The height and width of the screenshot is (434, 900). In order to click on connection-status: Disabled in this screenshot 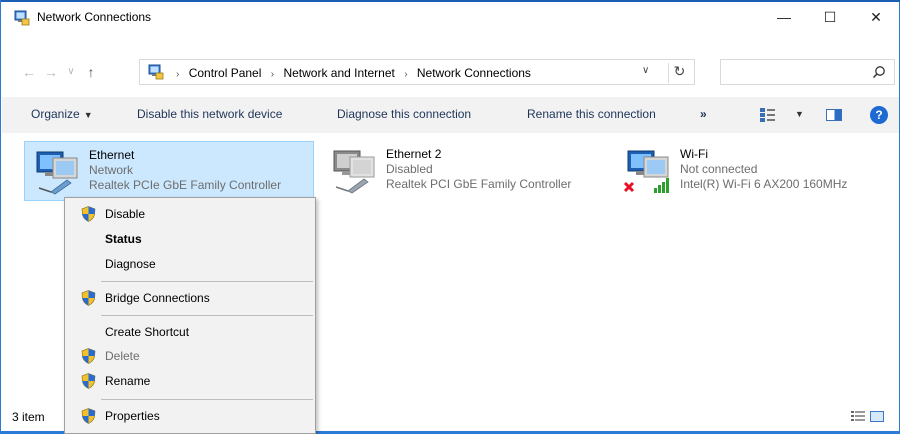, I will do `click(409, 169)`.